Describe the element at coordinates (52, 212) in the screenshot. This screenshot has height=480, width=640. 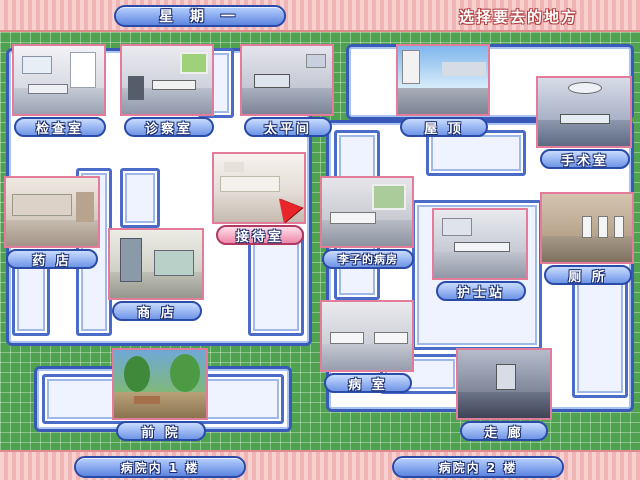
I see `pharmacy-thumbnail` at that location.